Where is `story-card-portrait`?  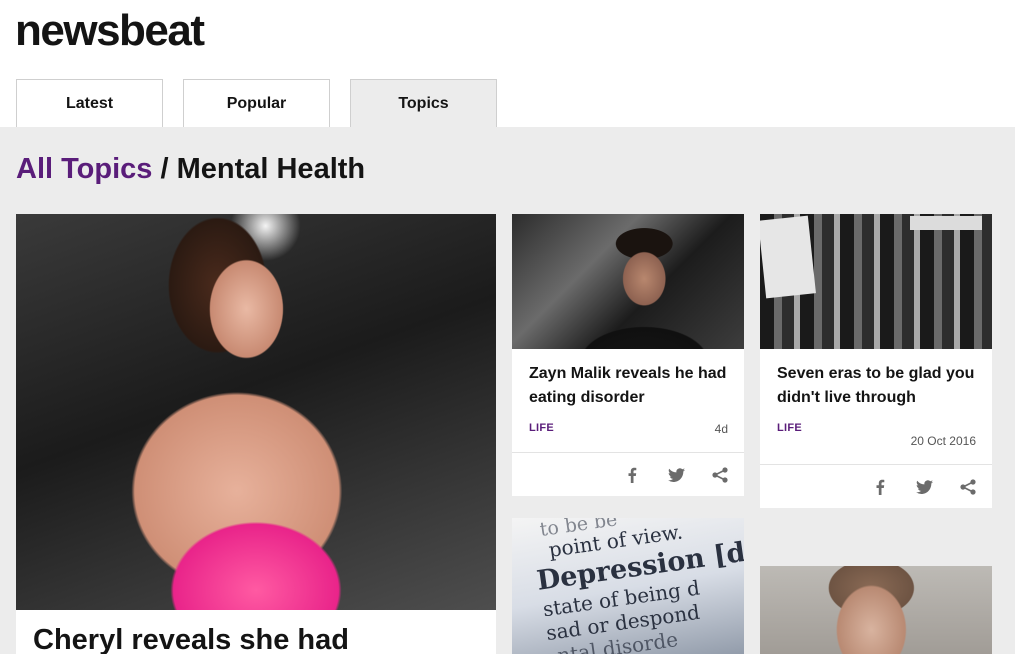 story-card-portrait is located at coordinates (876, 610).